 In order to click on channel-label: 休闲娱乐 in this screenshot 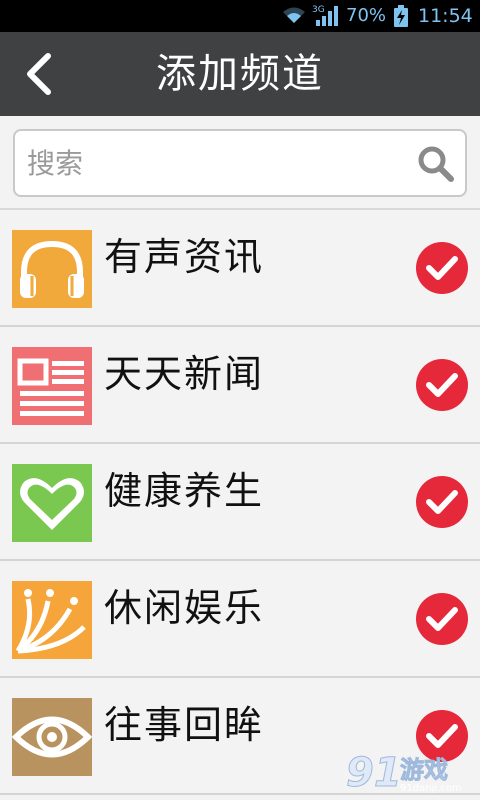, I will do `click(184, 608)`.